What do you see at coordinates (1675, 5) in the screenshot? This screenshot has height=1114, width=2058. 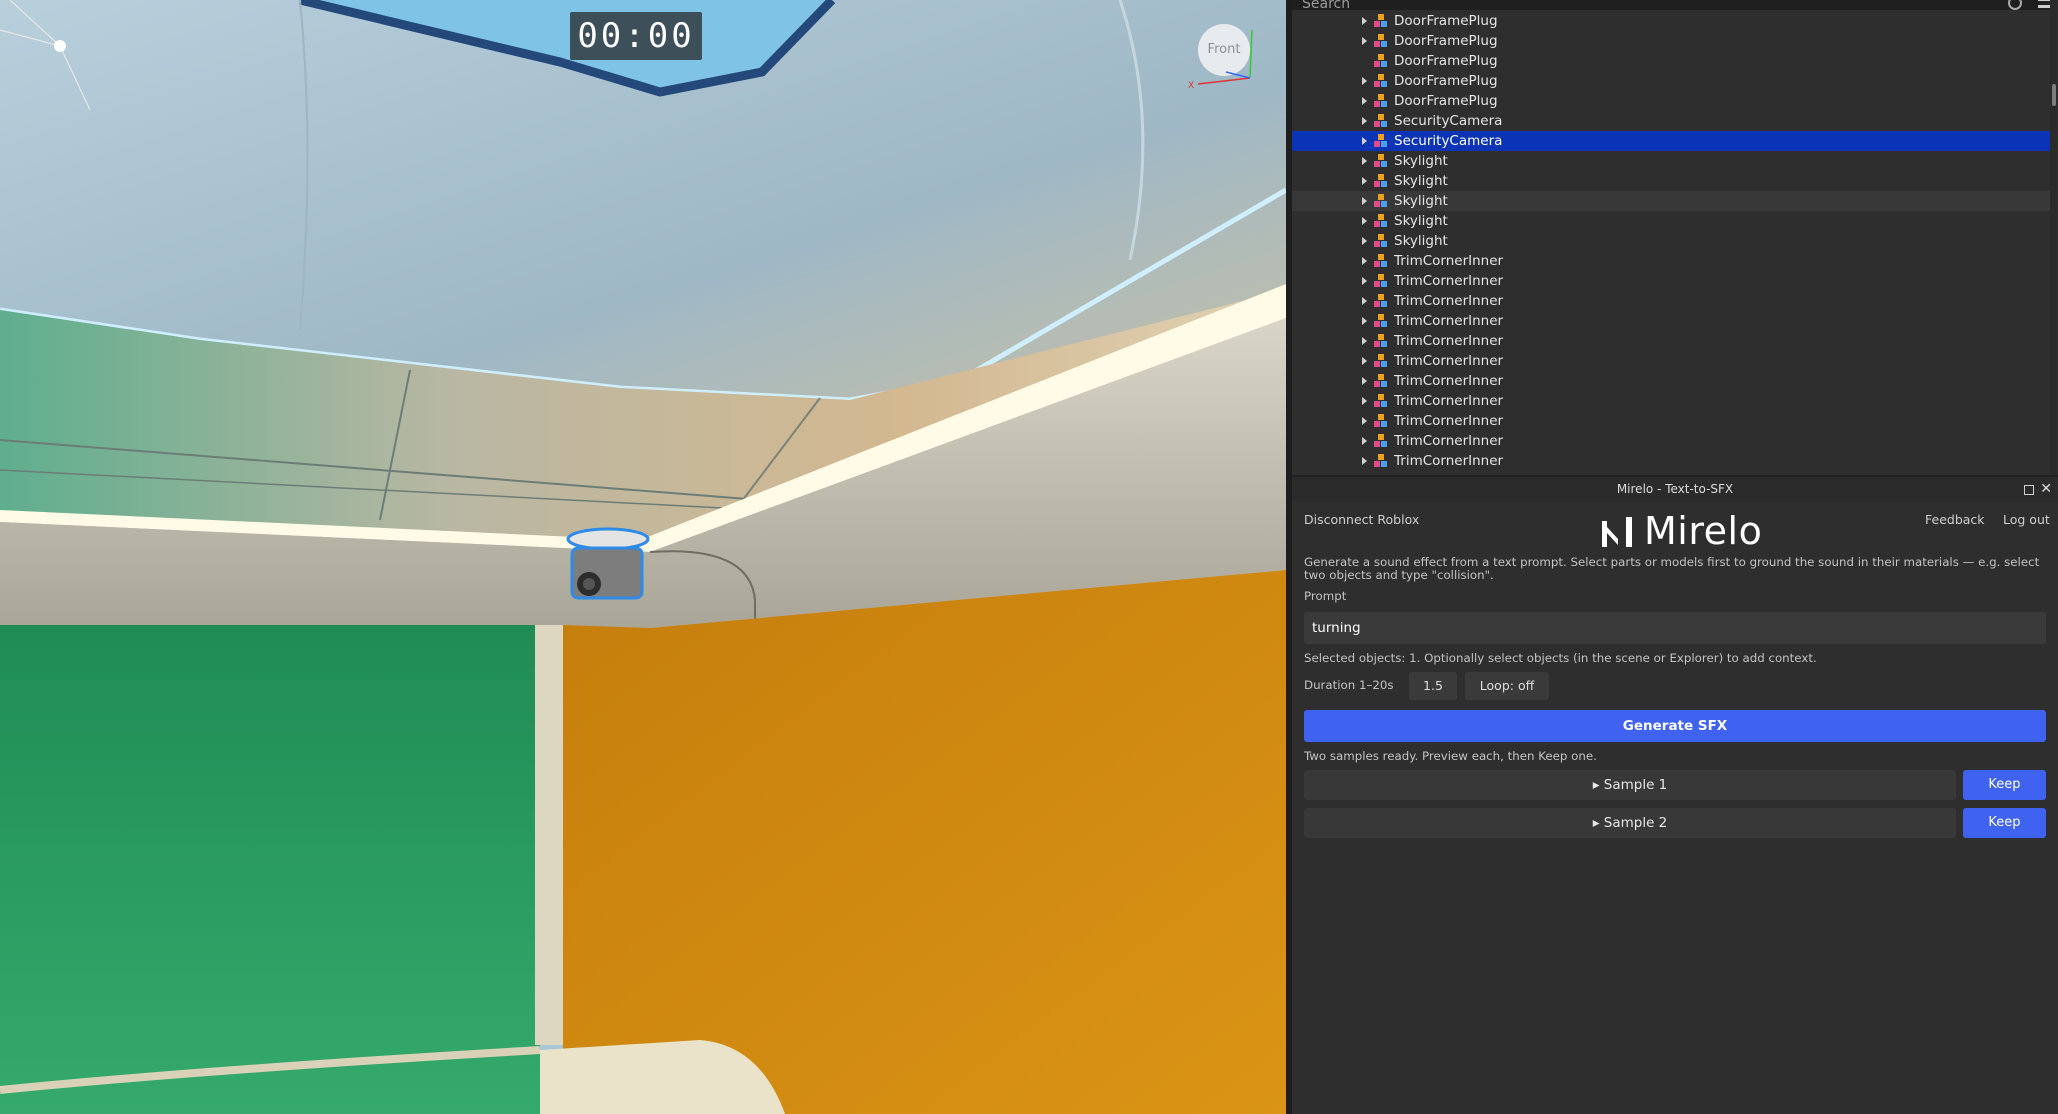 I see `explorer-search-bar: Search` at bounding box center [1675, 5].